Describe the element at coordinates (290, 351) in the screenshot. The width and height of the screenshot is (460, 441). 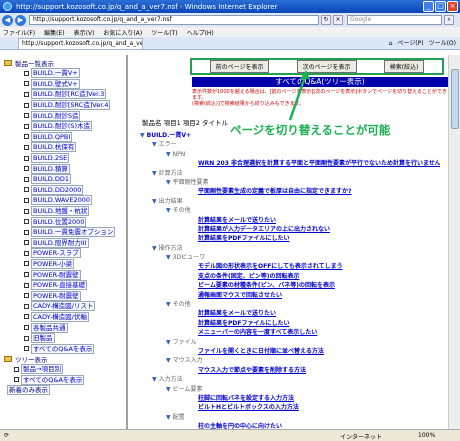
I see `qa-link: ファイルを開くときに日付順に並べ替える方法` at that location.